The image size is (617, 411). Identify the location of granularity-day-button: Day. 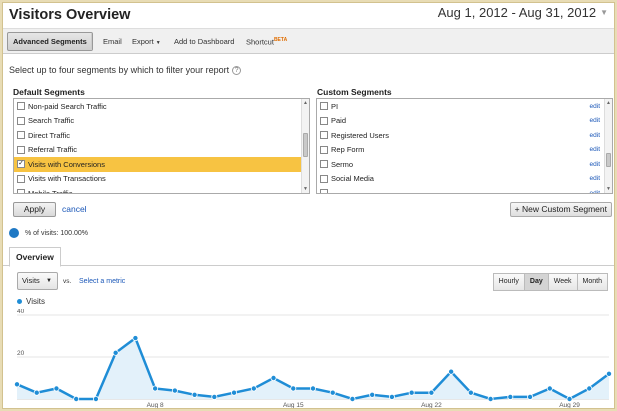
(536, 282).